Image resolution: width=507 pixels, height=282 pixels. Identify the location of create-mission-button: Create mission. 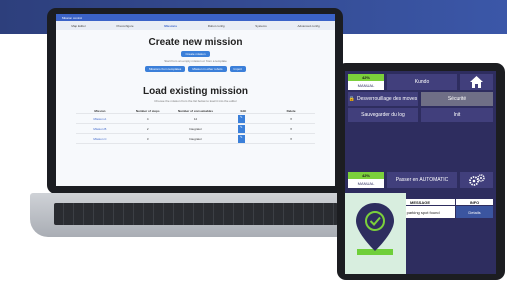
(195, 54).